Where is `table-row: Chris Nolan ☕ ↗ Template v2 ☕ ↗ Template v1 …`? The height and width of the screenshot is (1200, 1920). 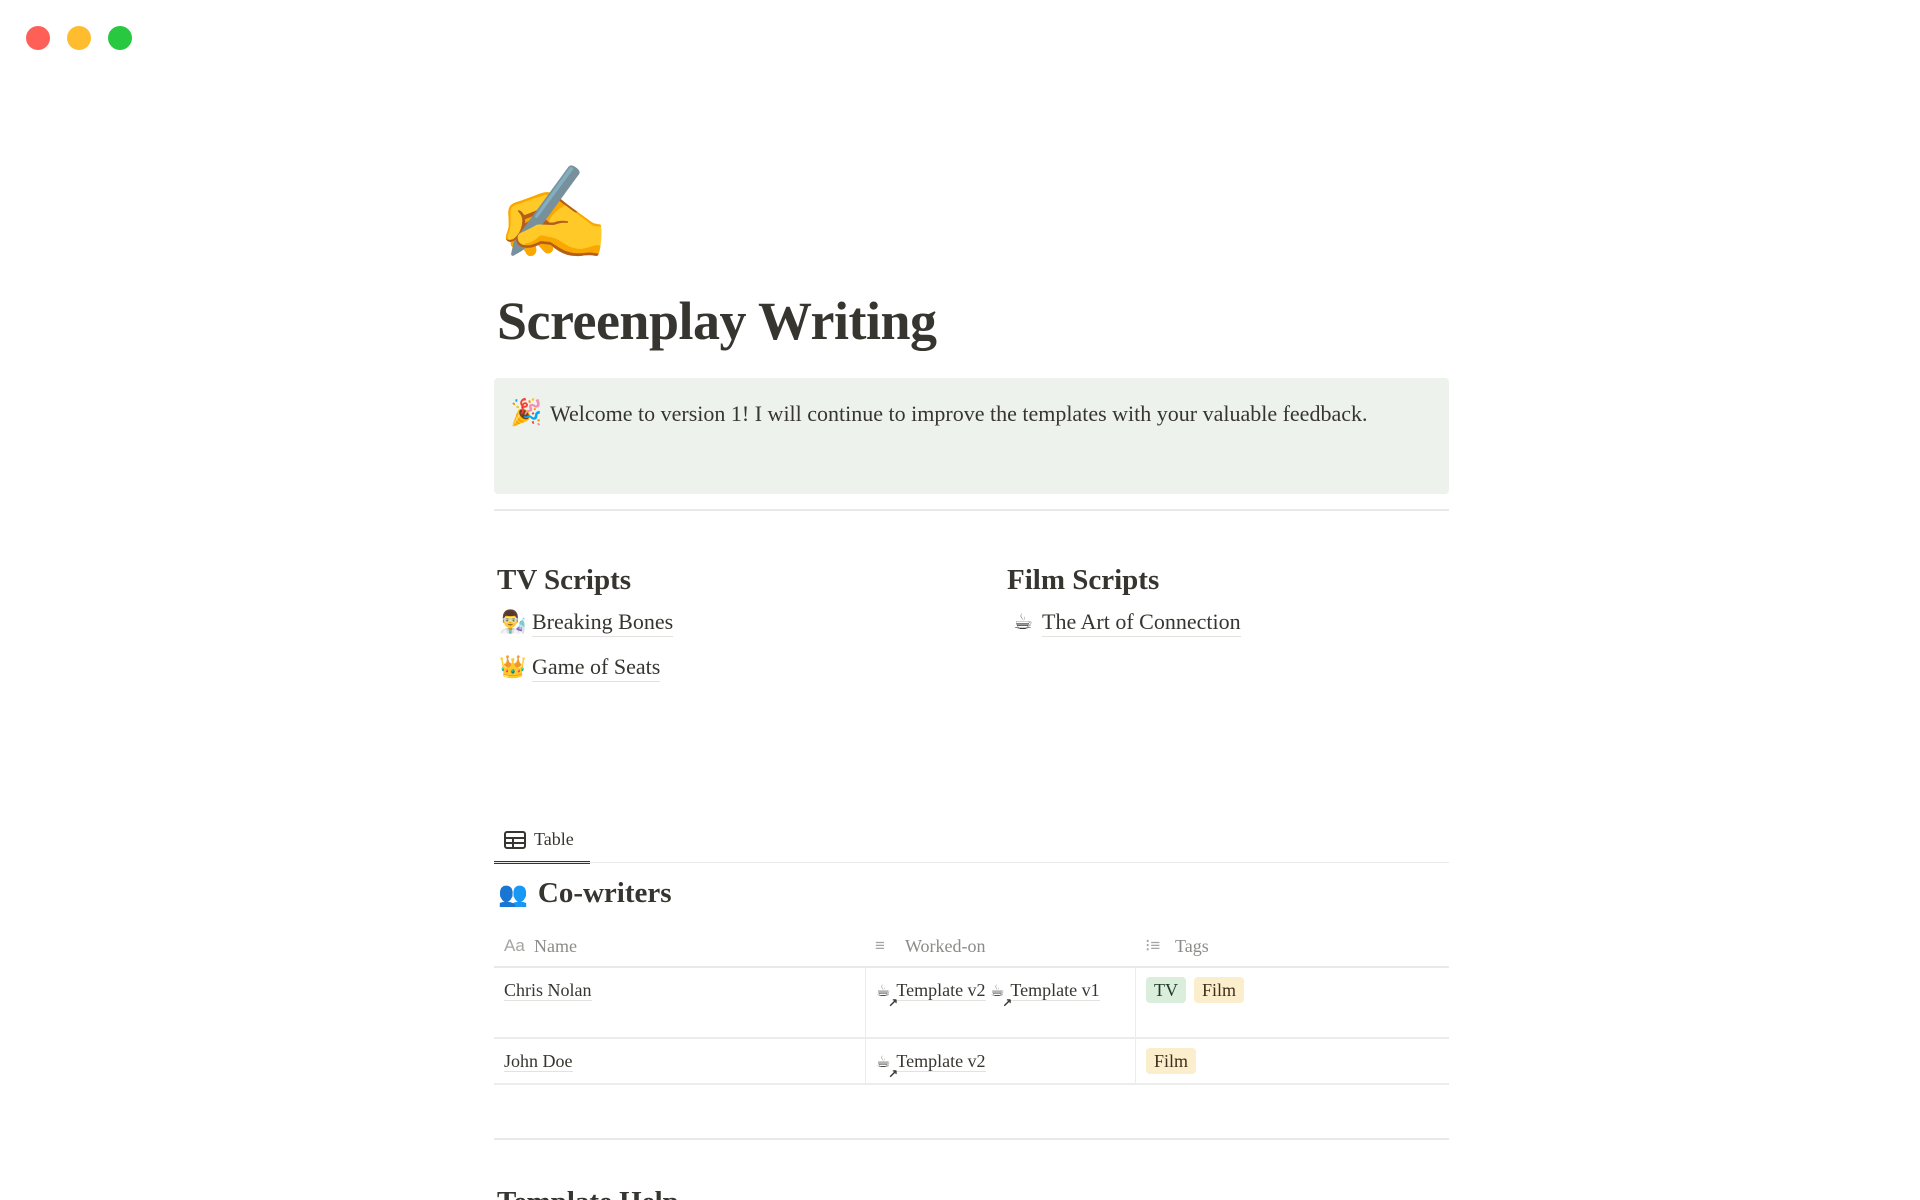
table-row: Chris Nolan ☕ ↗ Template v2 ☕ ↗ Template v1 … is located at coordinates (971, 1003).